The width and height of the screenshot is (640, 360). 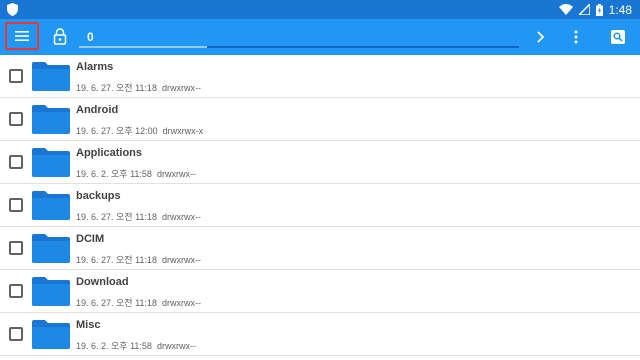 I want to click on search-button, so click(x=618, y=37).